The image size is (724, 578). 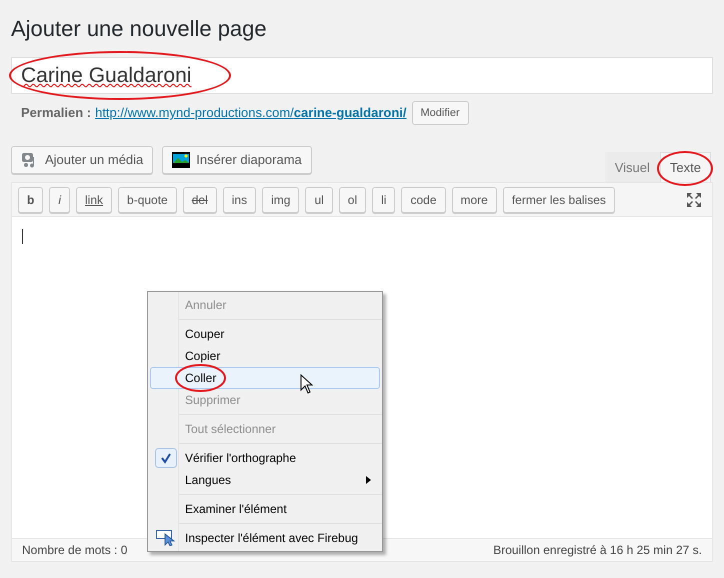 I want to click on quicktag-button: li, so click(x=384, y=199).